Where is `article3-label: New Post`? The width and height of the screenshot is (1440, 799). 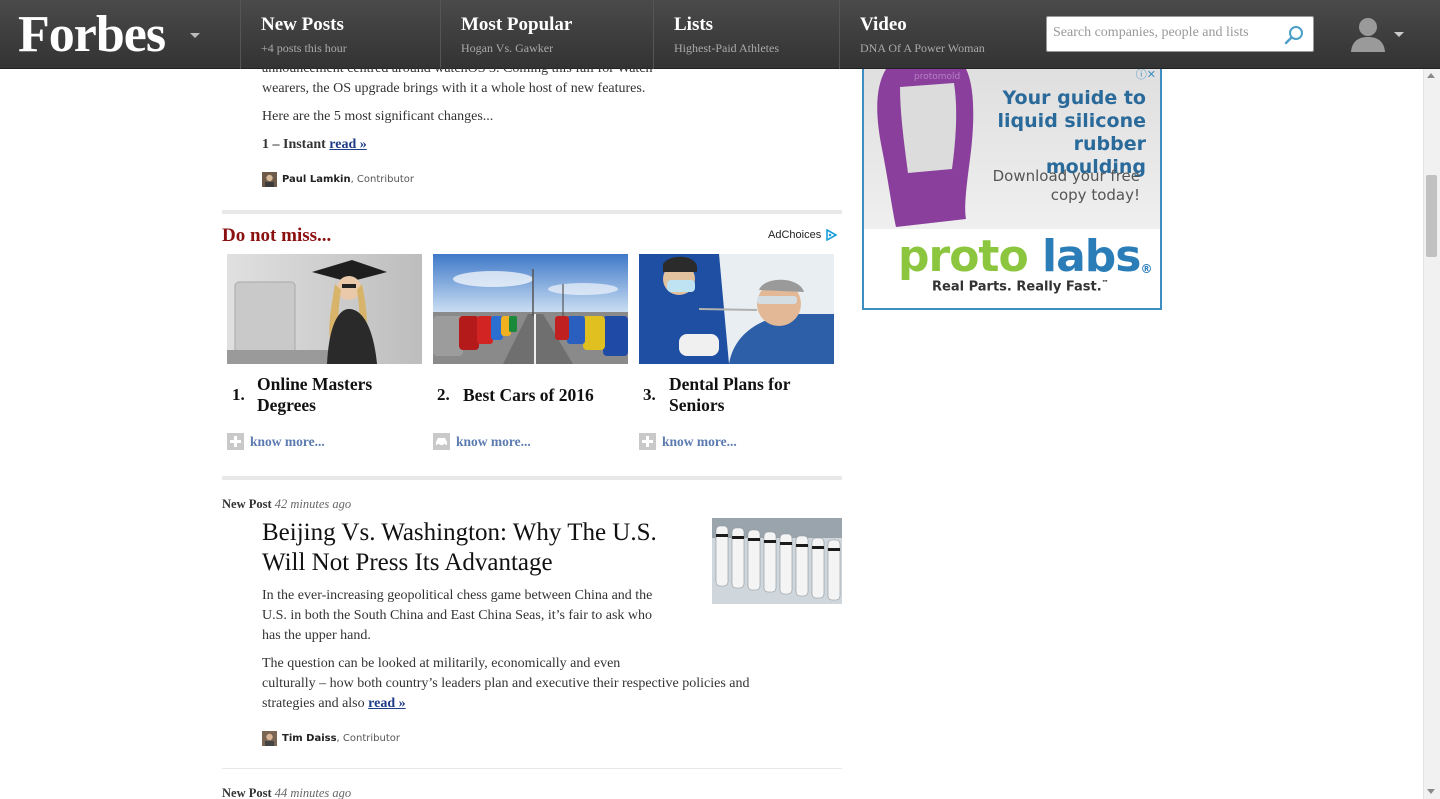 article3-label: New Post is located at coordinates (247, 792).